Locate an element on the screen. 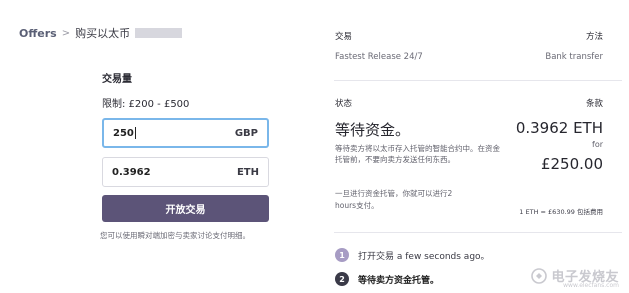  redacted-block is located at coordinates (159, 33).